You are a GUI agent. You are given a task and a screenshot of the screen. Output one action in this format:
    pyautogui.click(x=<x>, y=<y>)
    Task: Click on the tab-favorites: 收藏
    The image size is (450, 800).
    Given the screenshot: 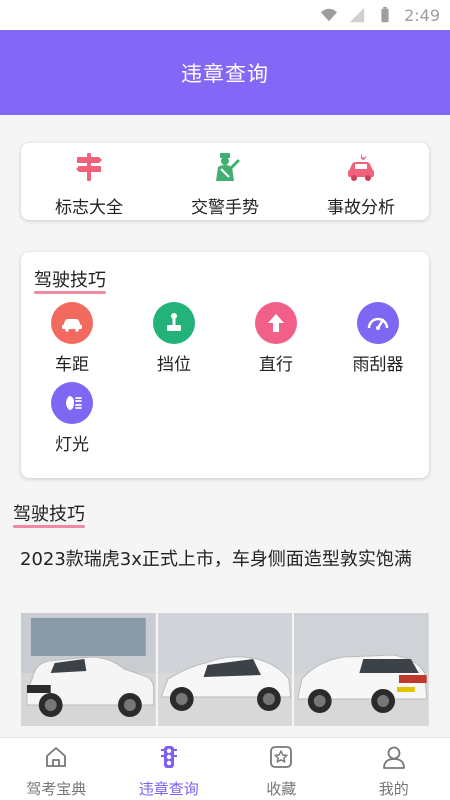 What is the action you would take?
    pyautogui.click(x=281, y=769)
    